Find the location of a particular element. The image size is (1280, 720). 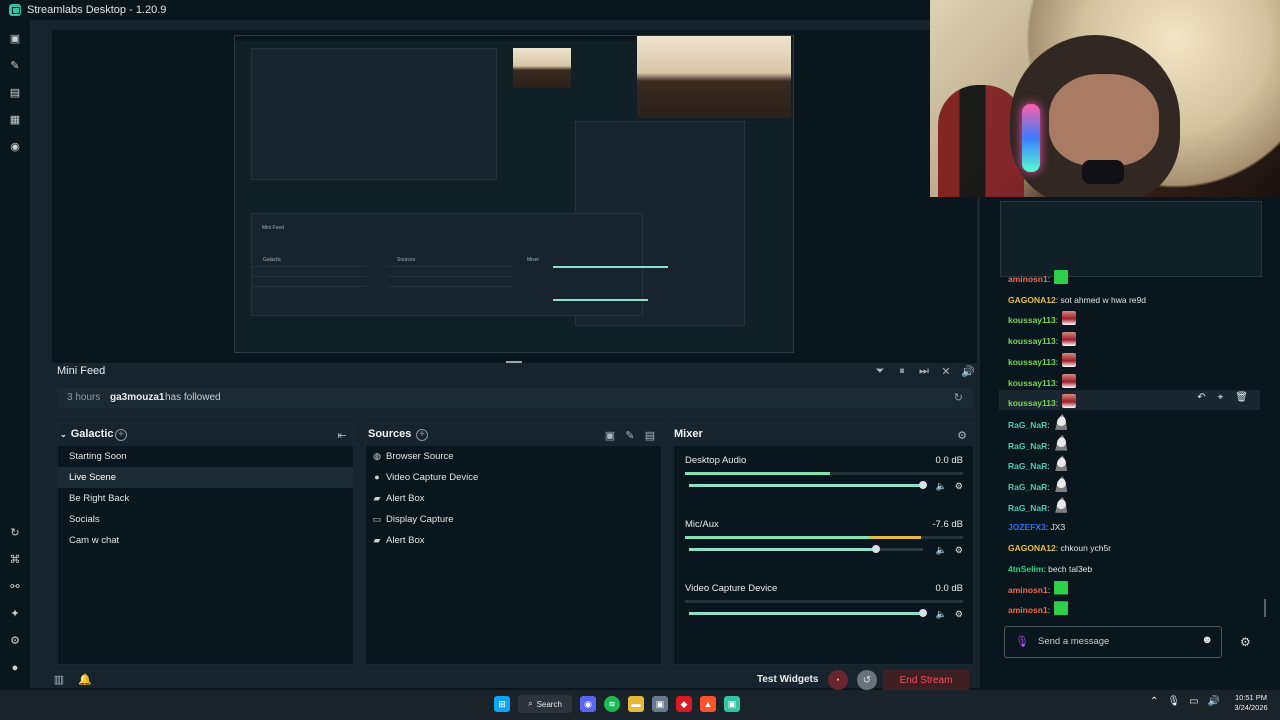

scene-item: Be Right Back is located at coordinates (205, 498).